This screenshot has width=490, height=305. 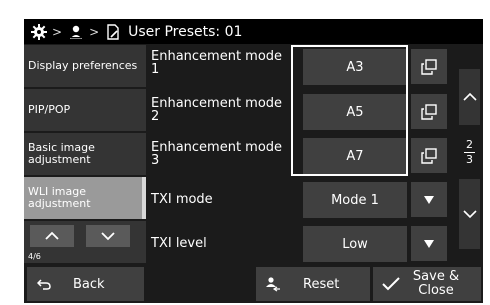 I want to click on sidebar-item-wli-image-adjustment: WLI image adjustment, so click(x=85, y=198).